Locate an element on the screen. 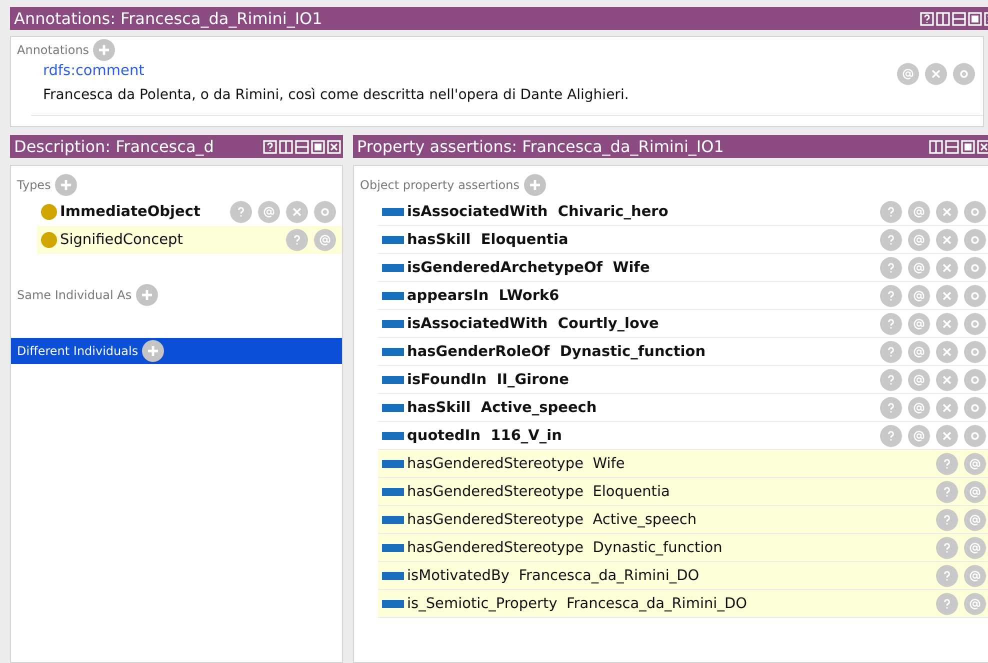 The height and width of the screenshot is (663, 988). section-label: Different Individuals is located at coordinates (77, 351).